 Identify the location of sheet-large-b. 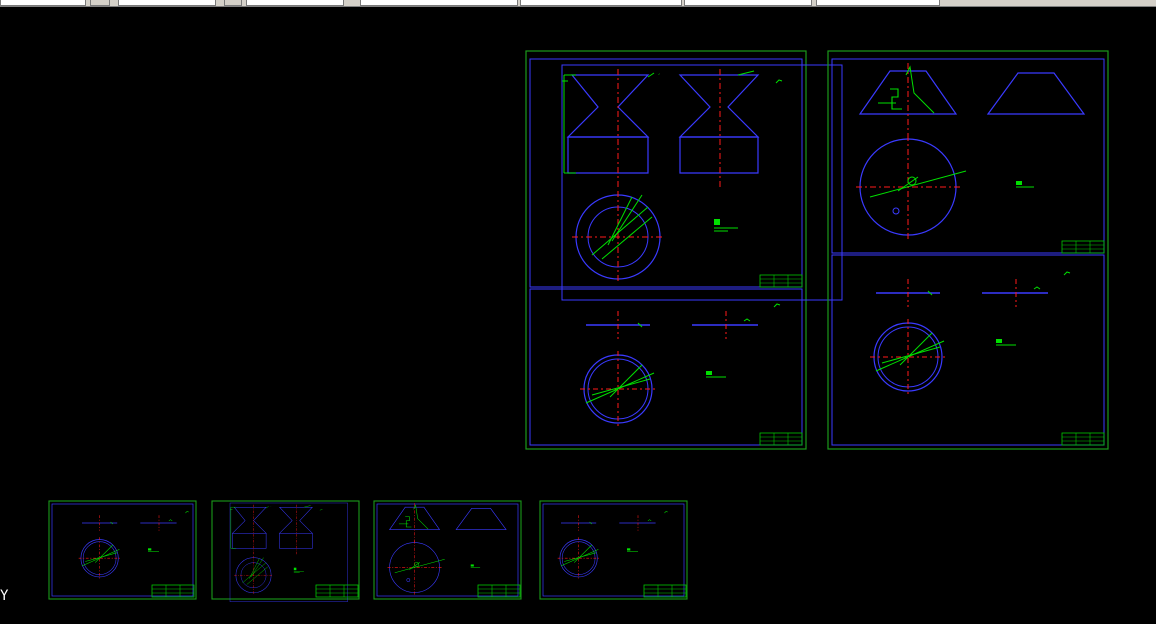
(666, 367).